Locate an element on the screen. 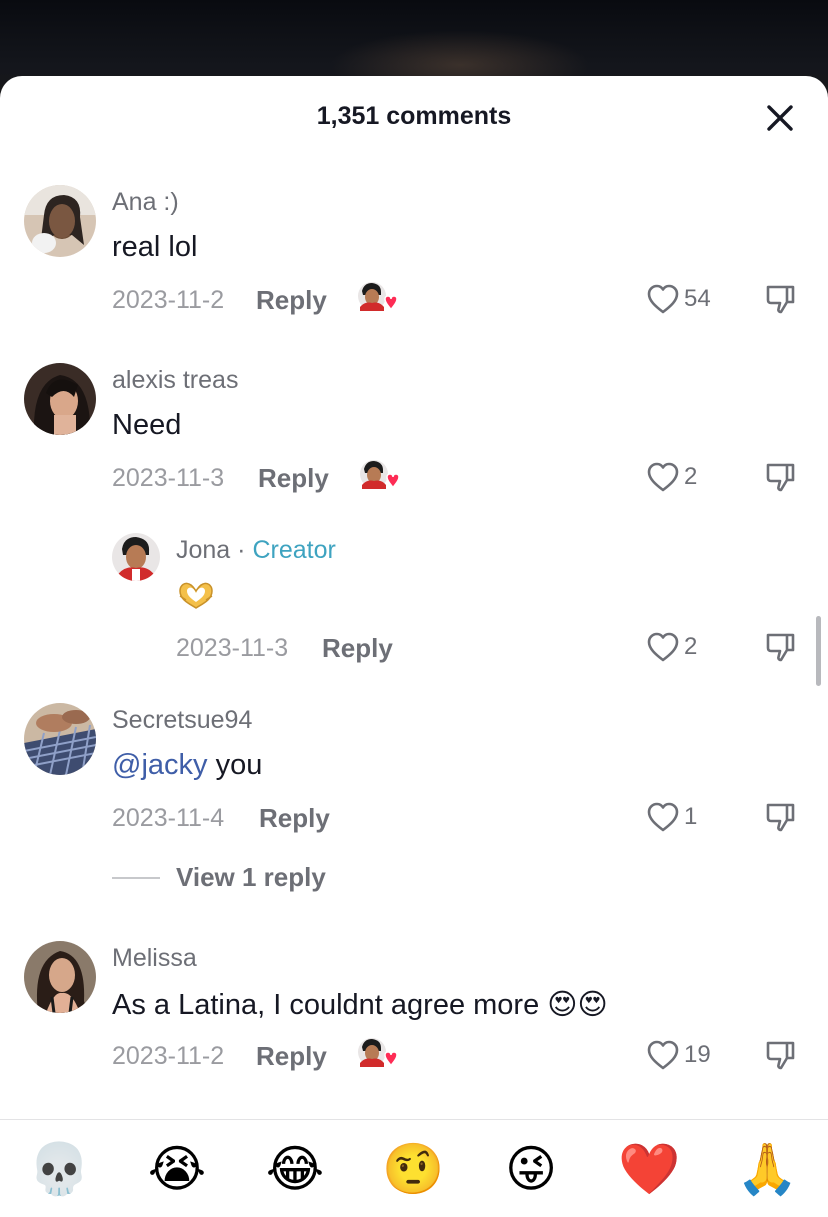 The image size is (828, 1217). comment-text-row: @jacky you is located at coordinates (187, 765).